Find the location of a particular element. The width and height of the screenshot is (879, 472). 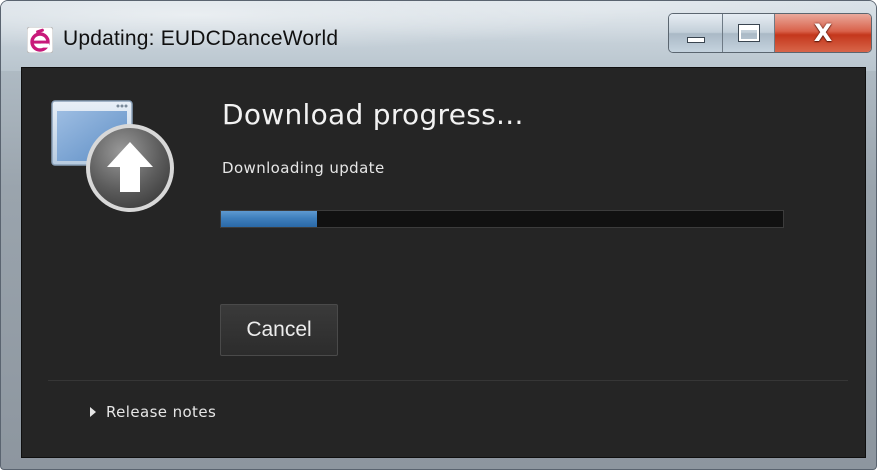

window-controls: X is located at coordinates (770, 33).